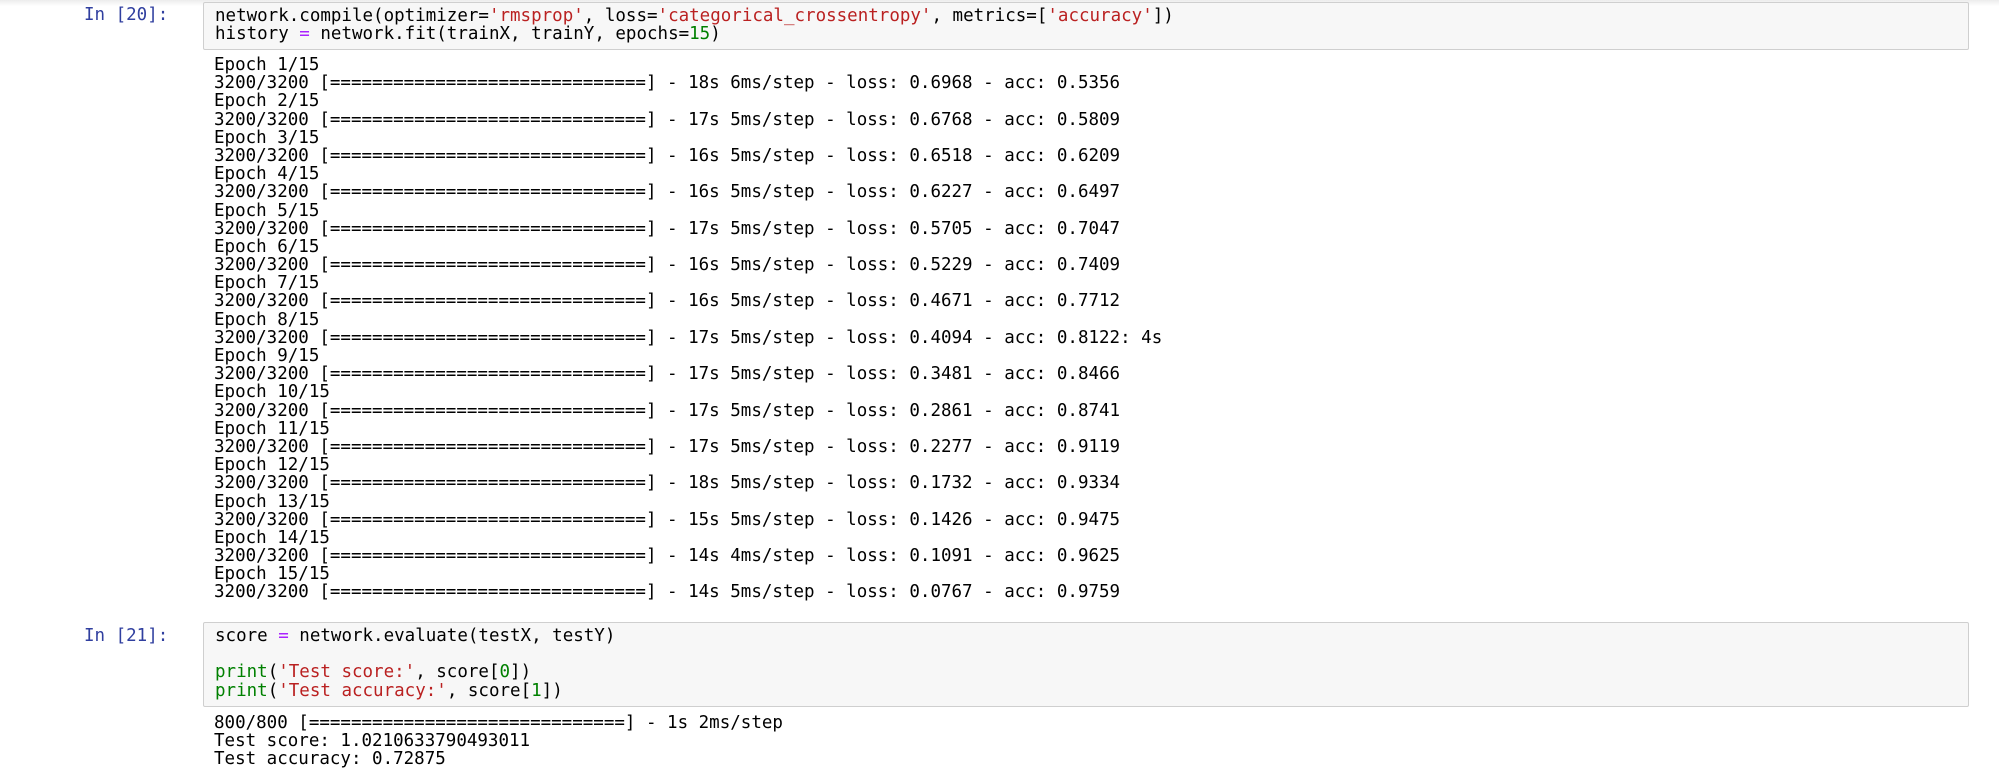 The image size is (1999, 777). Describe the element at coordinates (126, 15) in the screenshot. I see `input-prompt: In [20]:` at that location.